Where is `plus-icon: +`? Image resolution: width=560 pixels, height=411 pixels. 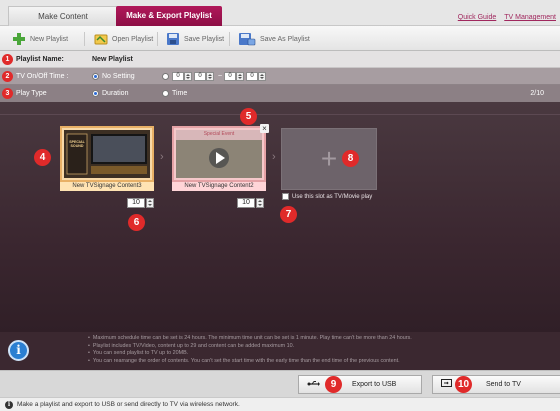 plus-icon: + is located at coordinates (329, 158).